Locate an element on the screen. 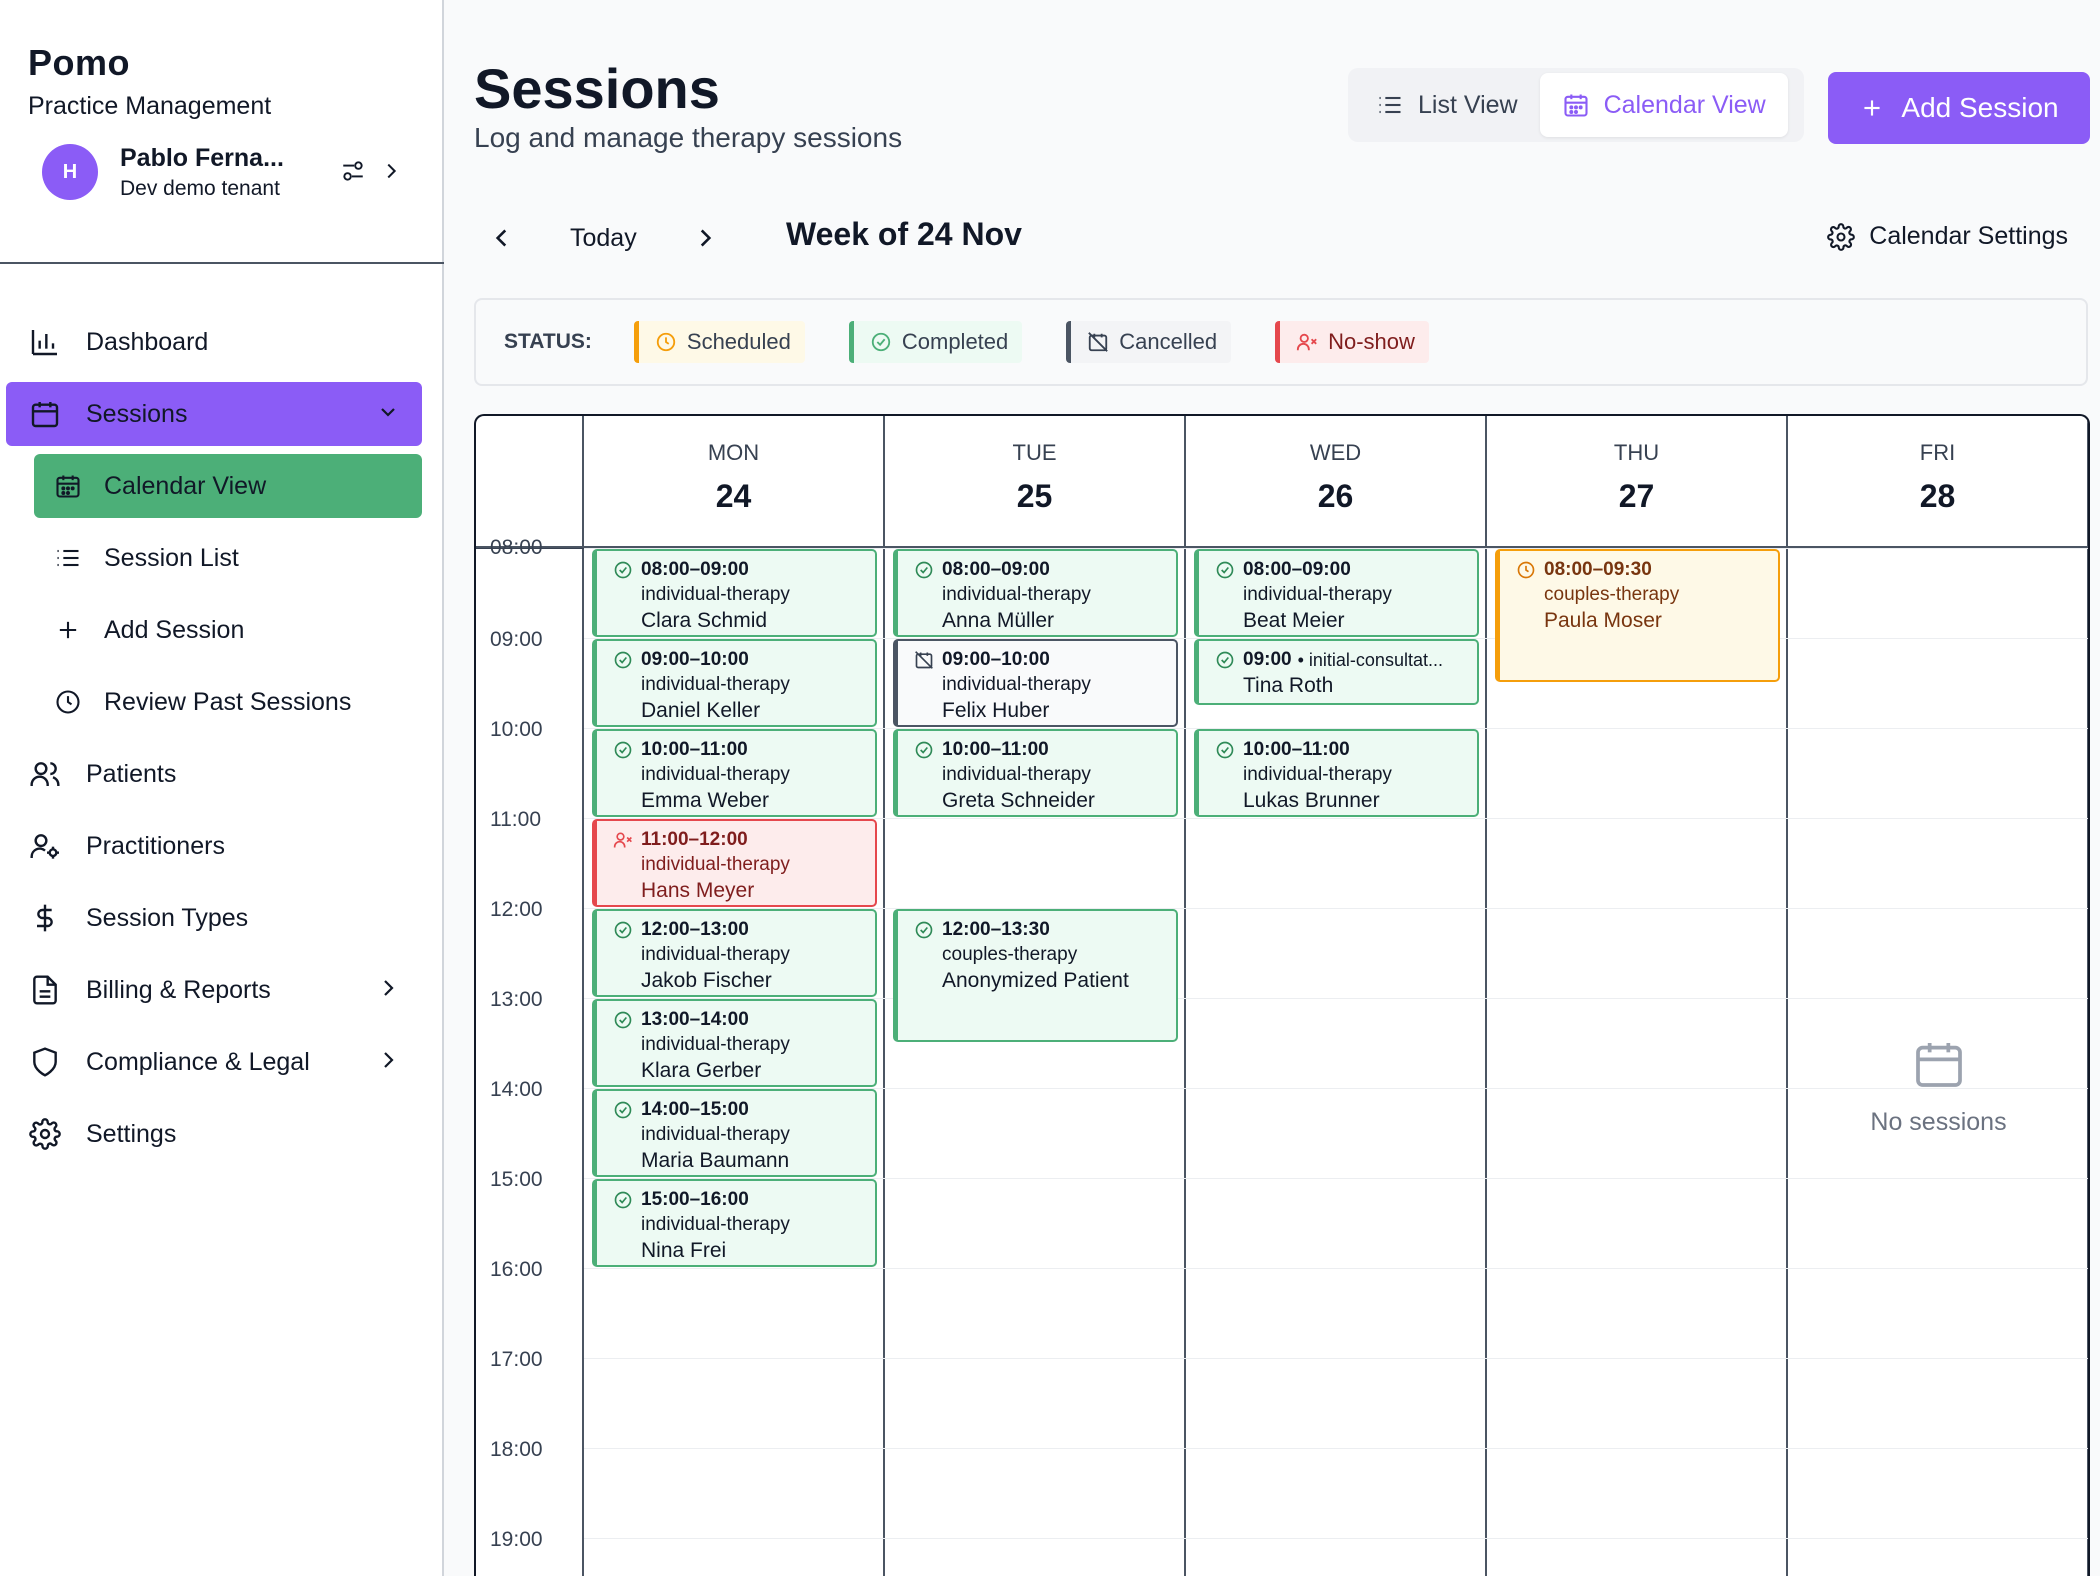  session-card: 09:00 • initial-consultat... Tina Roth is located at coordinates (1336, 672).